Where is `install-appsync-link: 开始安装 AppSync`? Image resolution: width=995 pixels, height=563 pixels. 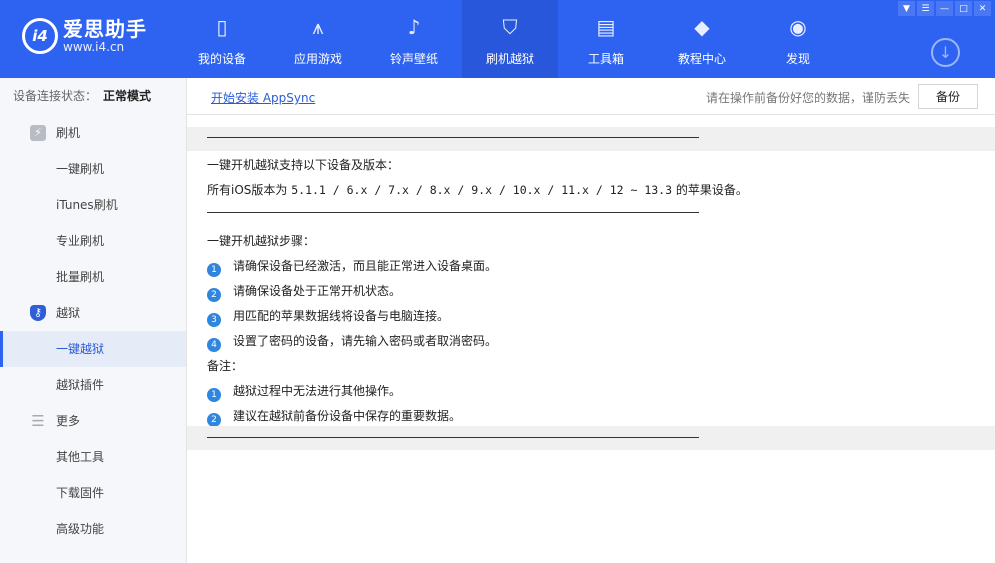
install-appsync-link: 开始安装 AppSync is located at coordinates (263, 97).